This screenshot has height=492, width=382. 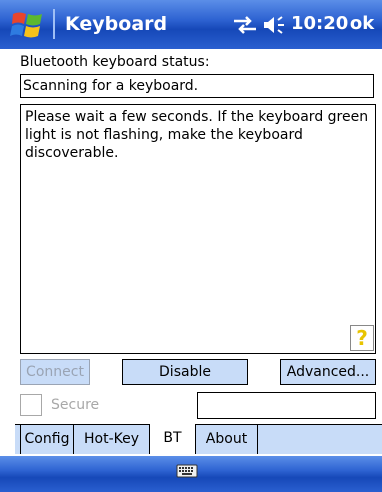 I want to click on tab-about: About, so click(x=227, y=439).